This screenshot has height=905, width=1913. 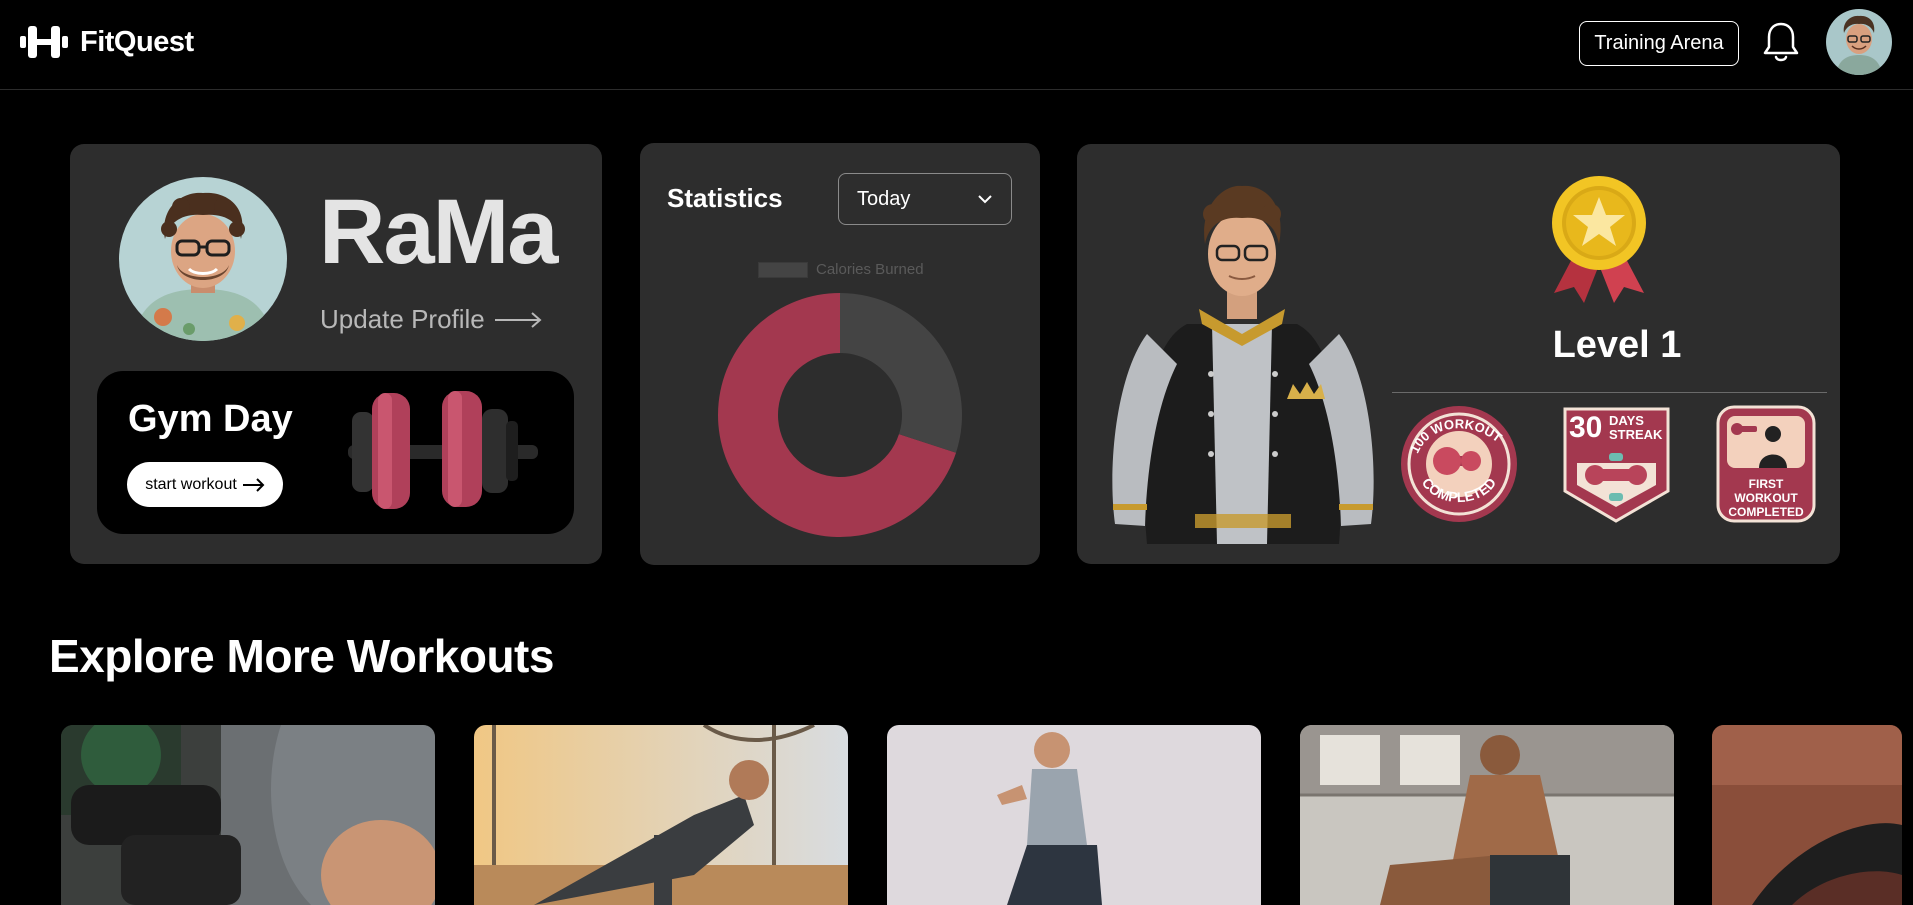 I want to click on profile-avatar, so click(x=203, y=259).